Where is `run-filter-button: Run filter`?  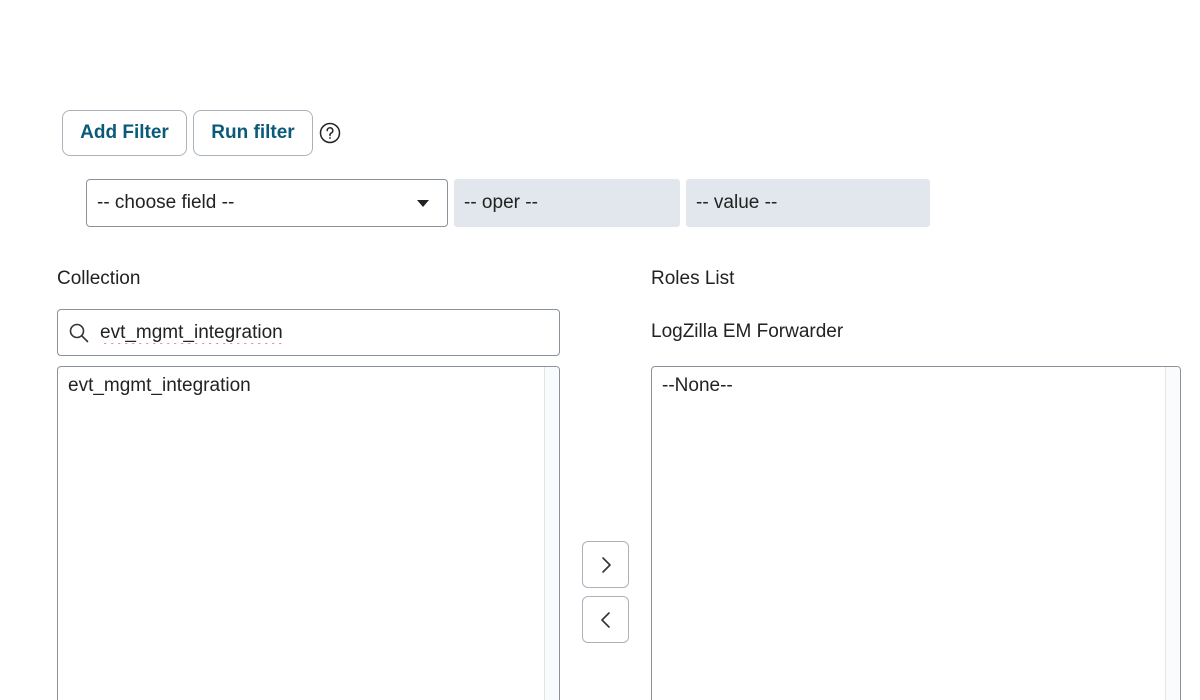 run-filter-button: Run filter is located at coordinates (253, 133).